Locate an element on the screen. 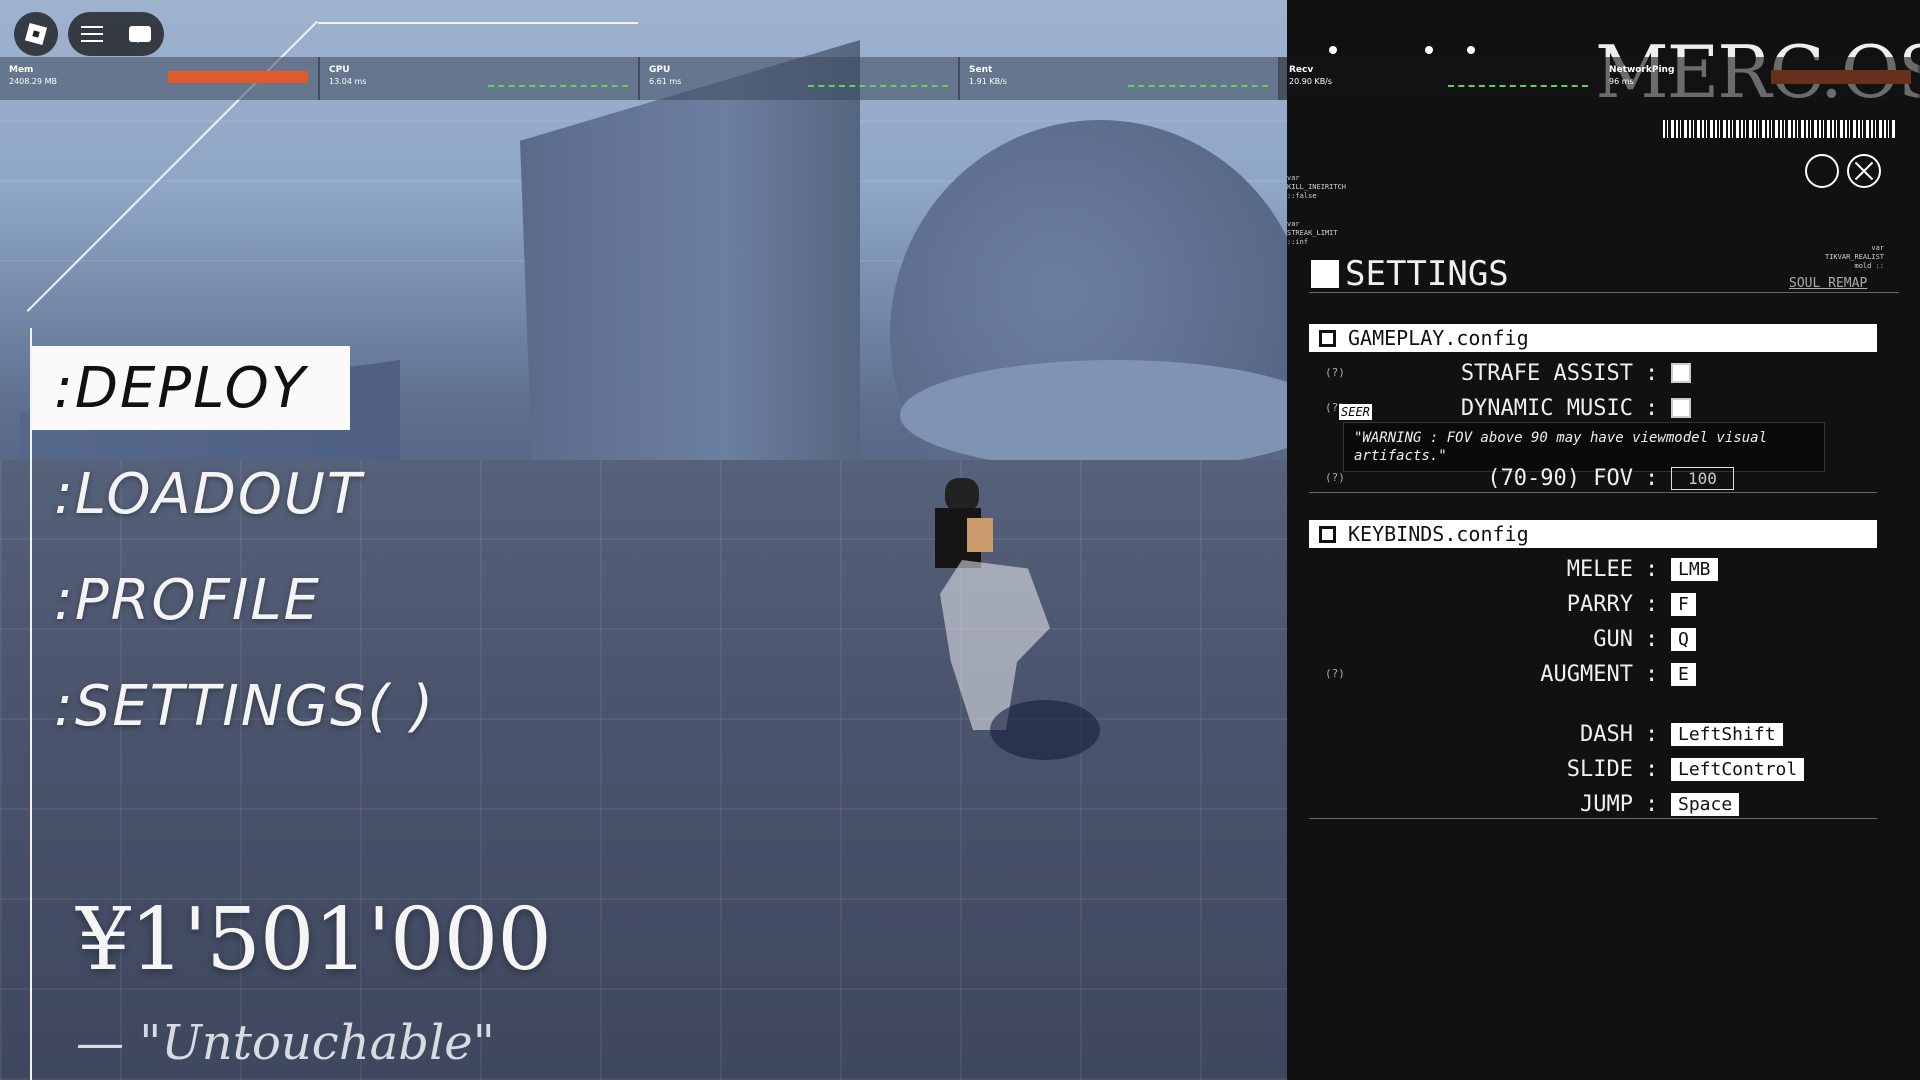  chat-icon is located at coordinates (140, 34).